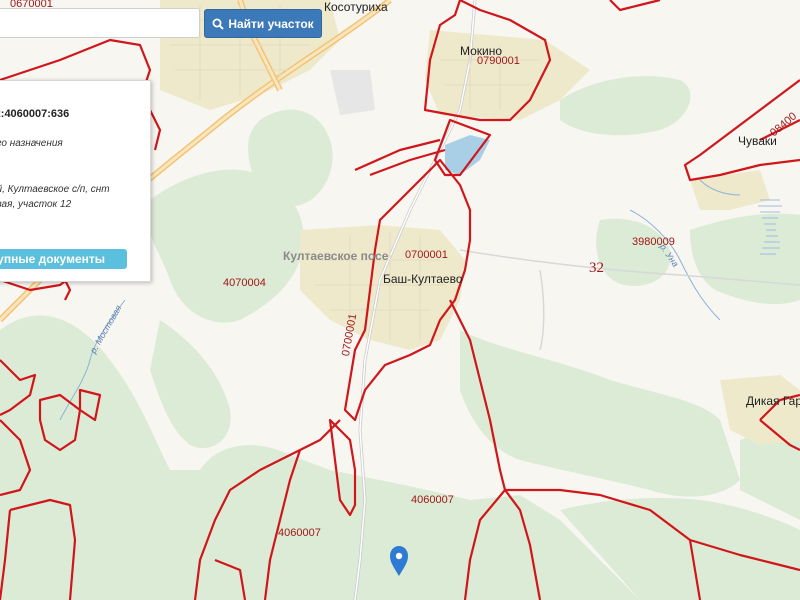 The height and width of the screenshot is (600, 800). What do you see at coordinates (244, 283) in the screenshot?
I see `cadastral-label-4070004: 4070004` at bounding box center [244, 283].